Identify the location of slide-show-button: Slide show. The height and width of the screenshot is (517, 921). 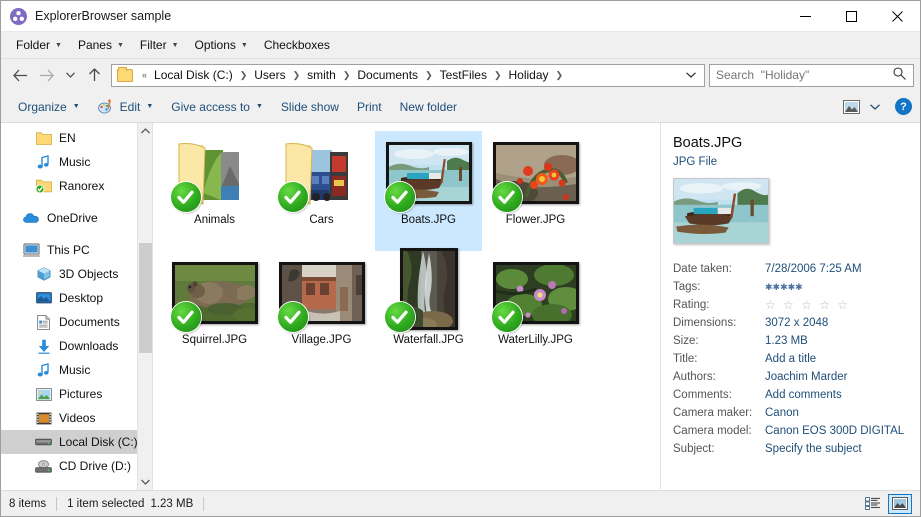
(310, 107).